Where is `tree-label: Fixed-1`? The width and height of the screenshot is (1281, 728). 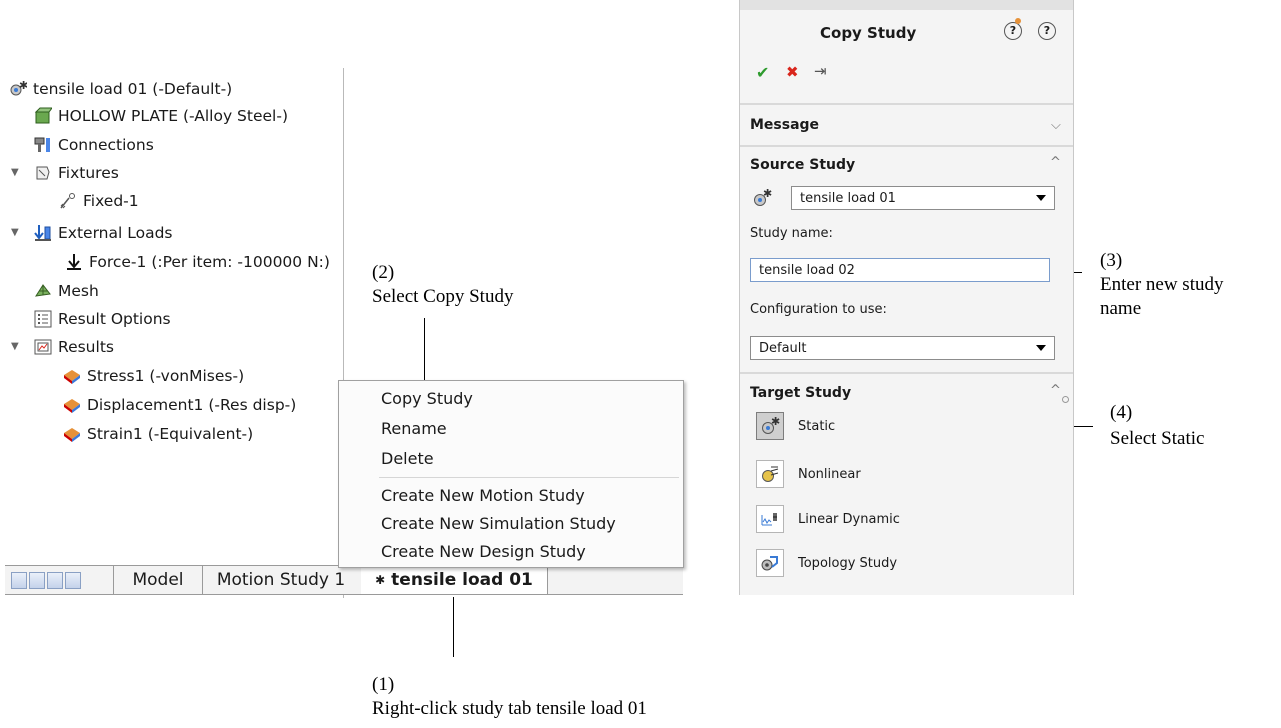 tree-label: Fixed-1 is located at coordinates (111, 201).